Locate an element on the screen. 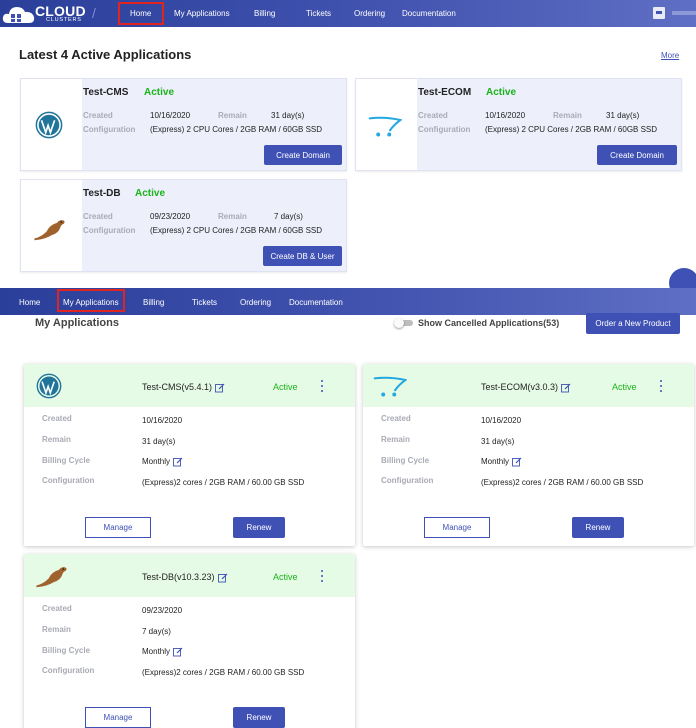 The width and height of the screenshot is (696, 728). section-title: Latest 4 Active Applications is located at coordinates (105, 54).